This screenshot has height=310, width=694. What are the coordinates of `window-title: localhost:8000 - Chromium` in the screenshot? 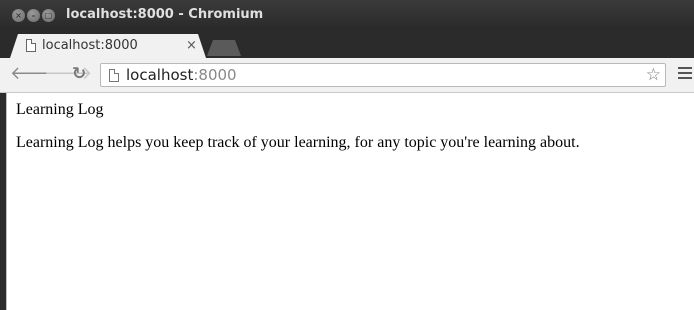 It's located at (165, 14).